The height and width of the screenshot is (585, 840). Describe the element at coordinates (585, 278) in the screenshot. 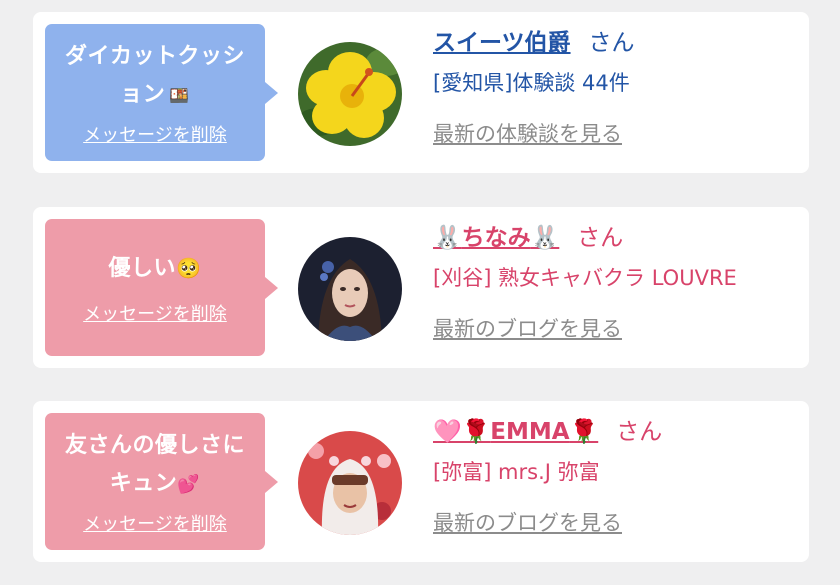

I see `shop-name: [刈谷] 熟女キャバクラ LOUVRE` at that location.